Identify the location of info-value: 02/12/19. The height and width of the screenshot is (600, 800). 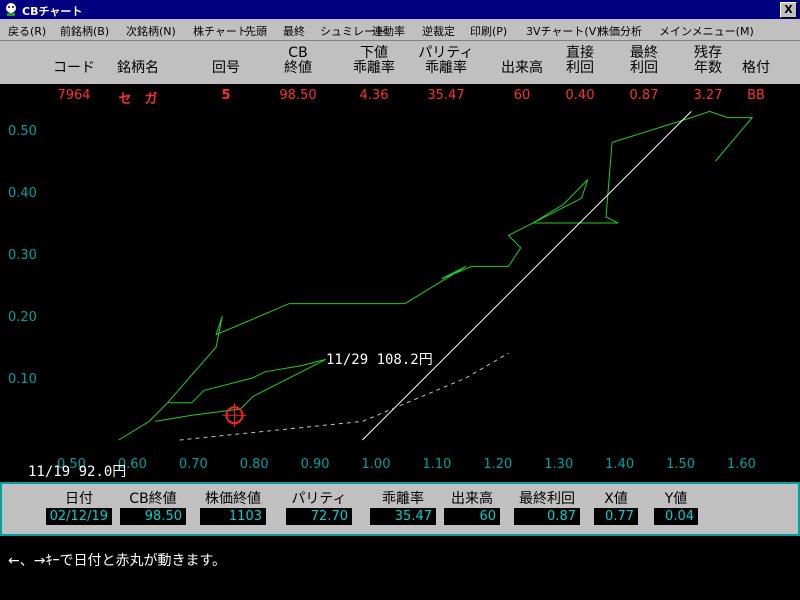
(79, 516).